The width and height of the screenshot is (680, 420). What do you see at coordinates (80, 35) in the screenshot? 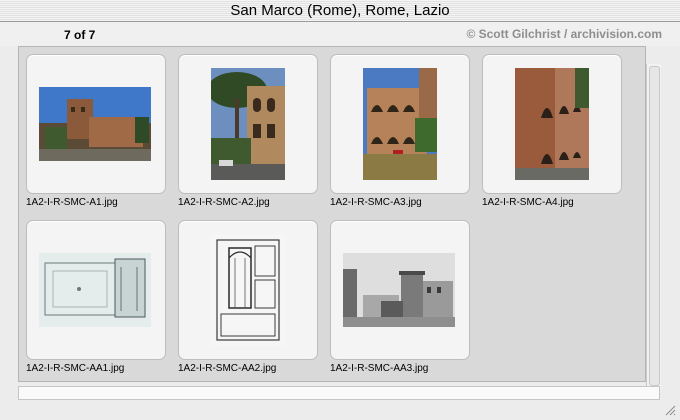
I see `image-count: 7 of 7` at bounding box center [80, 35].